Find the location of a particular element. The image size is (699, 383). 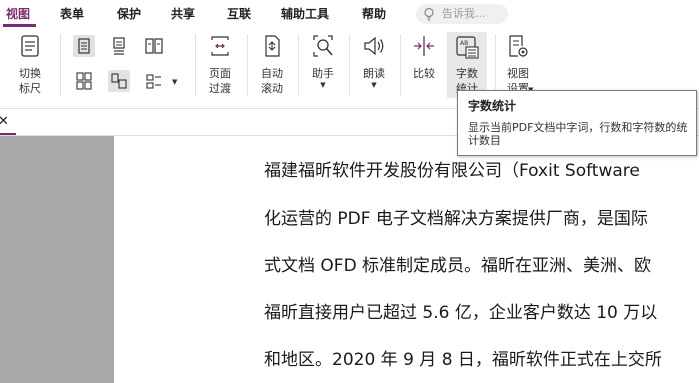

continuous-page-icon is located at coordinates (119, 46).